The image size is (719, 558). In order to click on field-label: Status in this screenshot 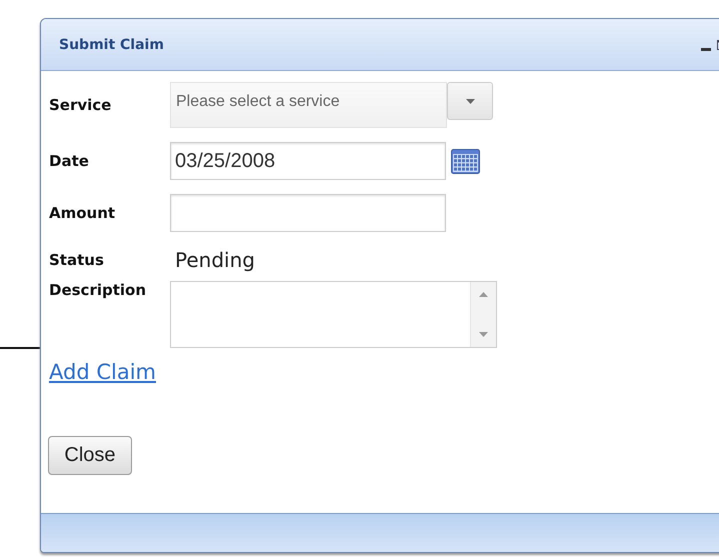, I will do `click(77, 260)`.